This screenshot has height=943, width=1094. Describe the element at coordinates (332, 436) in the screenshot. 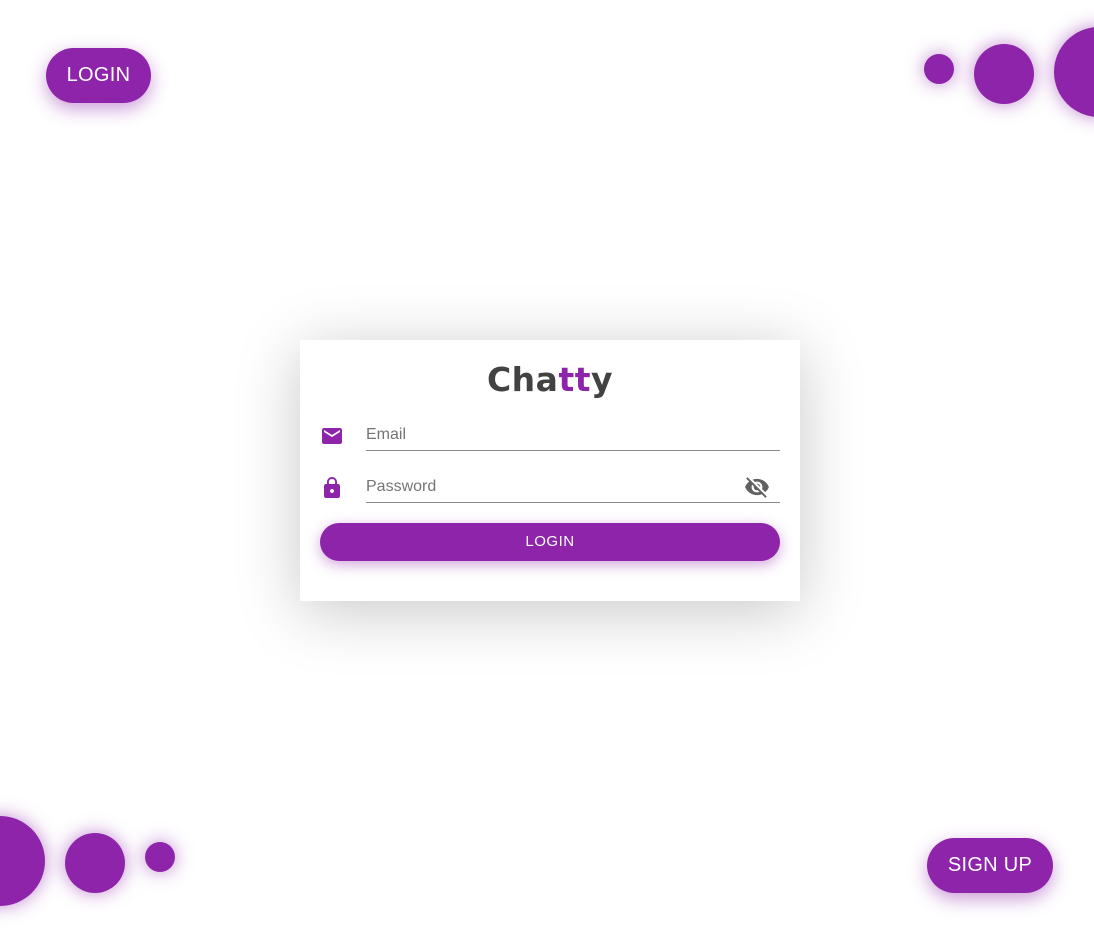

I see `mail-icon` at that location.